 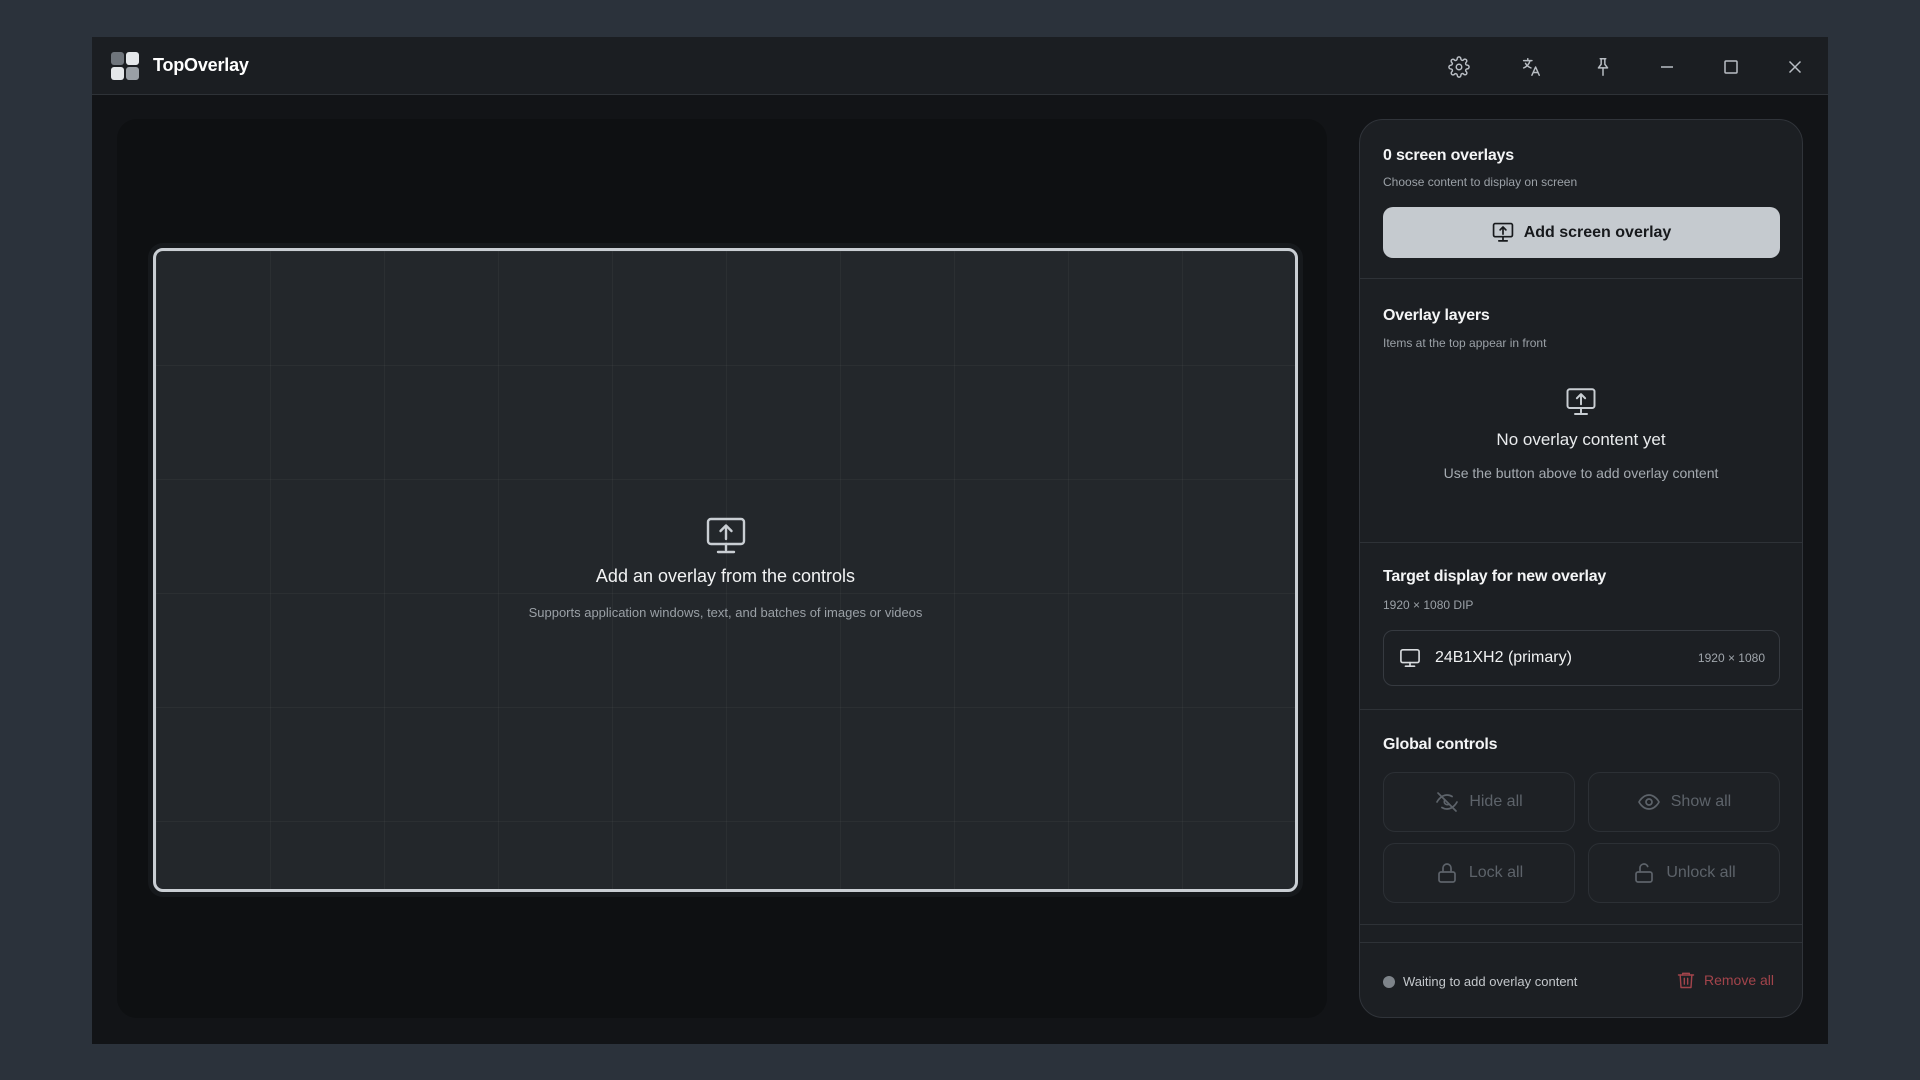 I want to click on status-indicator, so click(x=1389, y=982).